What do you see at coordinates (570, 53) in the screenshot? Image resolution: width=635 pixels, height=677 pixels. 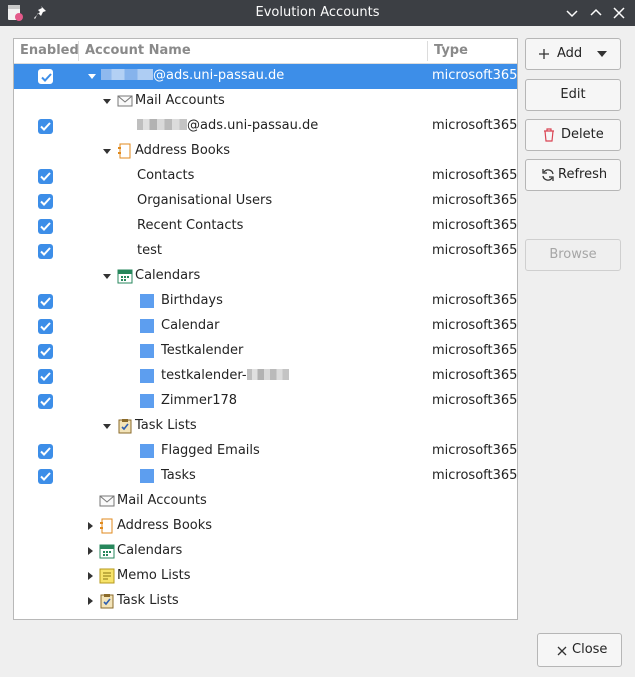 I see `add-label: Add` at bounding box center [570, 53].